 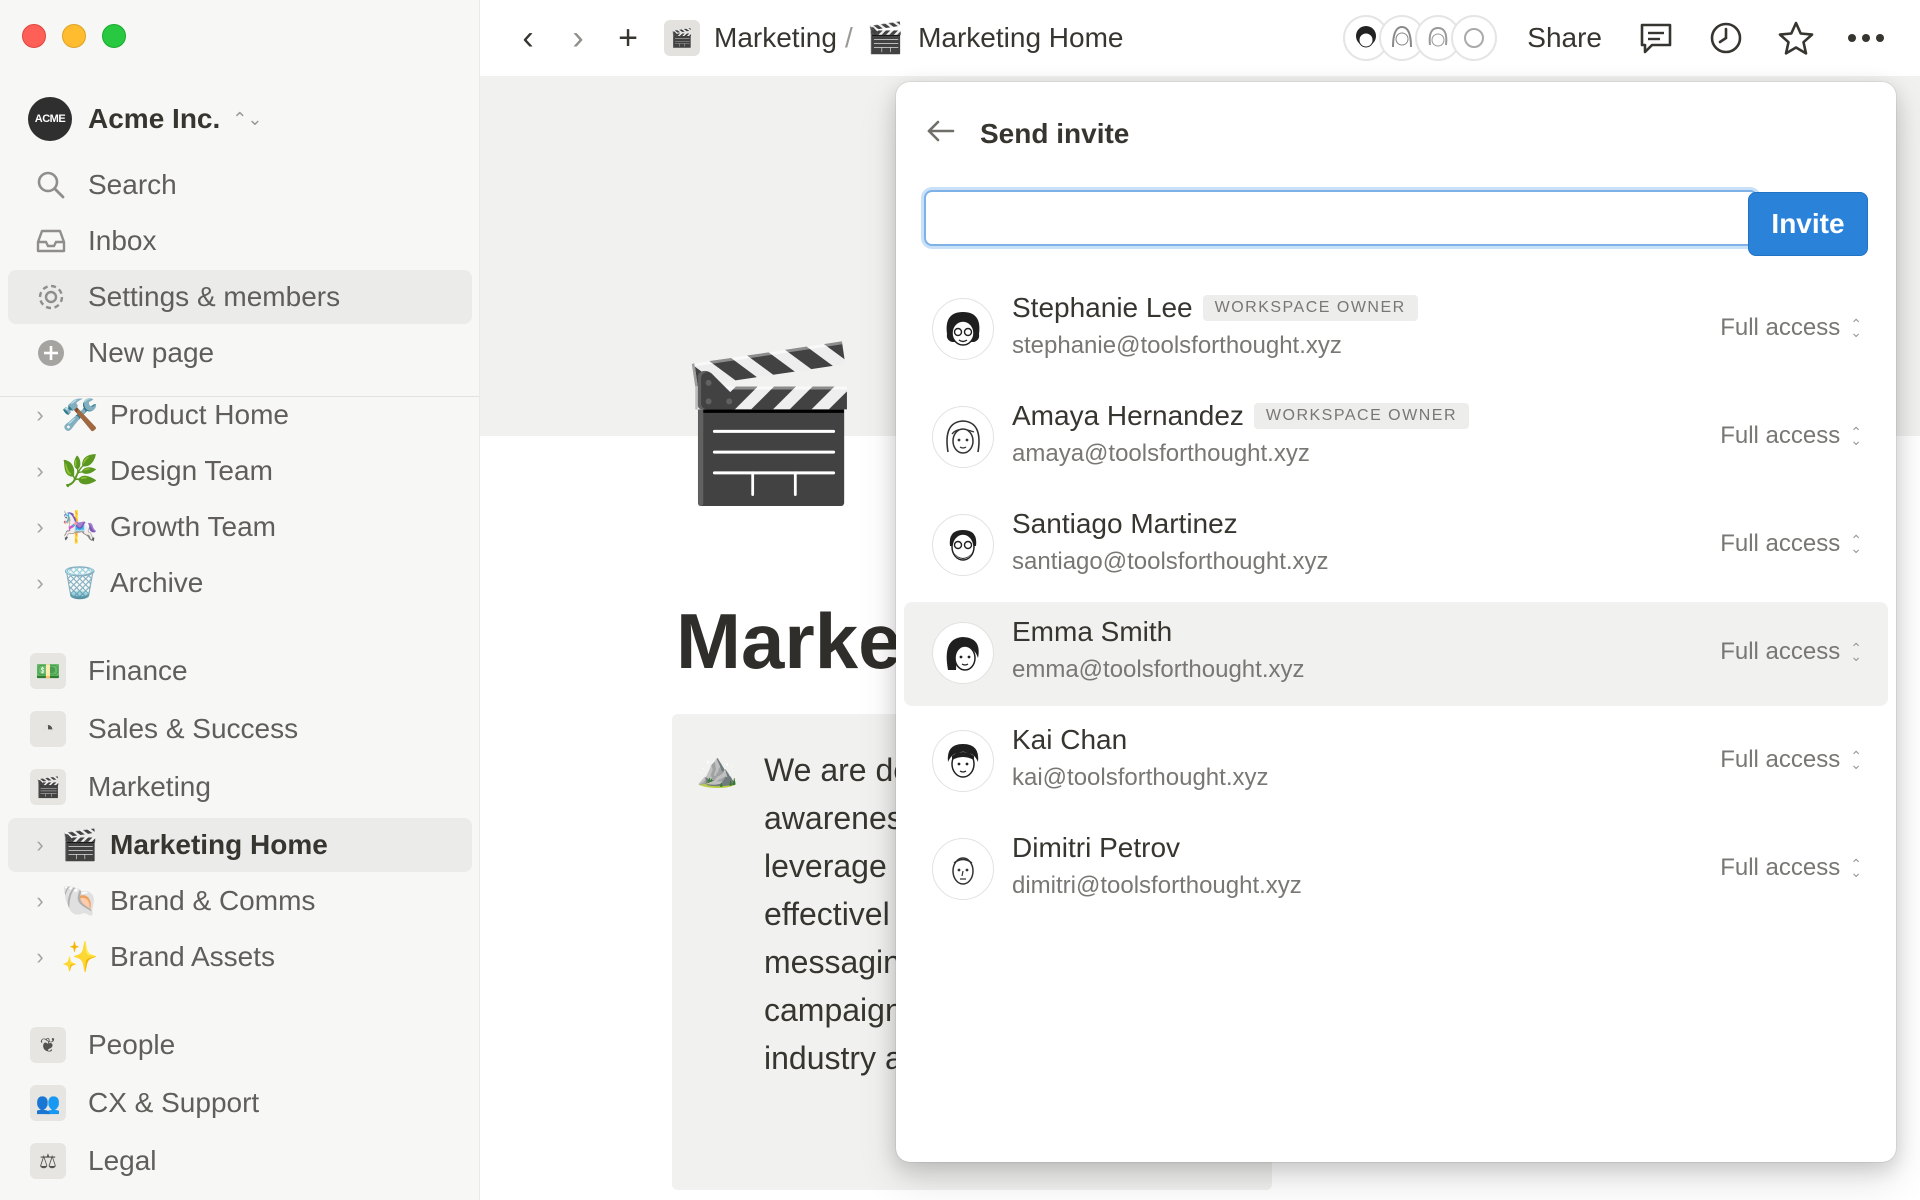 I want to click on minimize-window-button, so click(x=74, y=36).